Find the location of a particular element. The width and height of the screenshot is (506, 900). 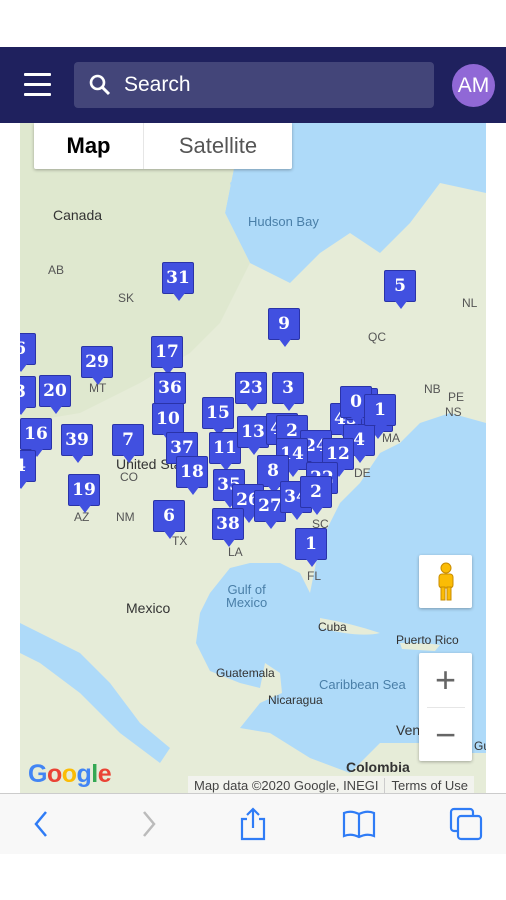

street-view-pegman is located at coordinates (445, 581).